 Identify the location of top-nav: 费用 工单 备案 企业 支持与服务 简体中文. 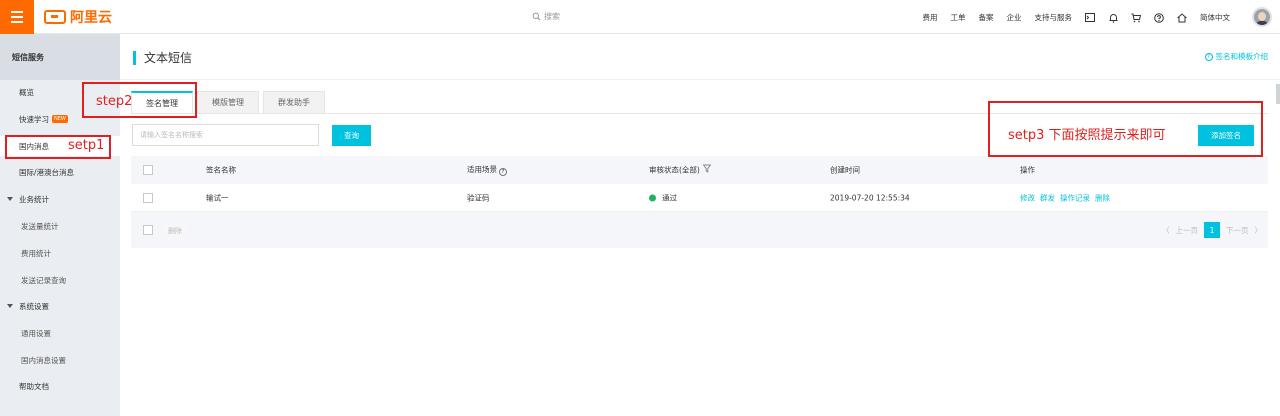
(1076, 17).